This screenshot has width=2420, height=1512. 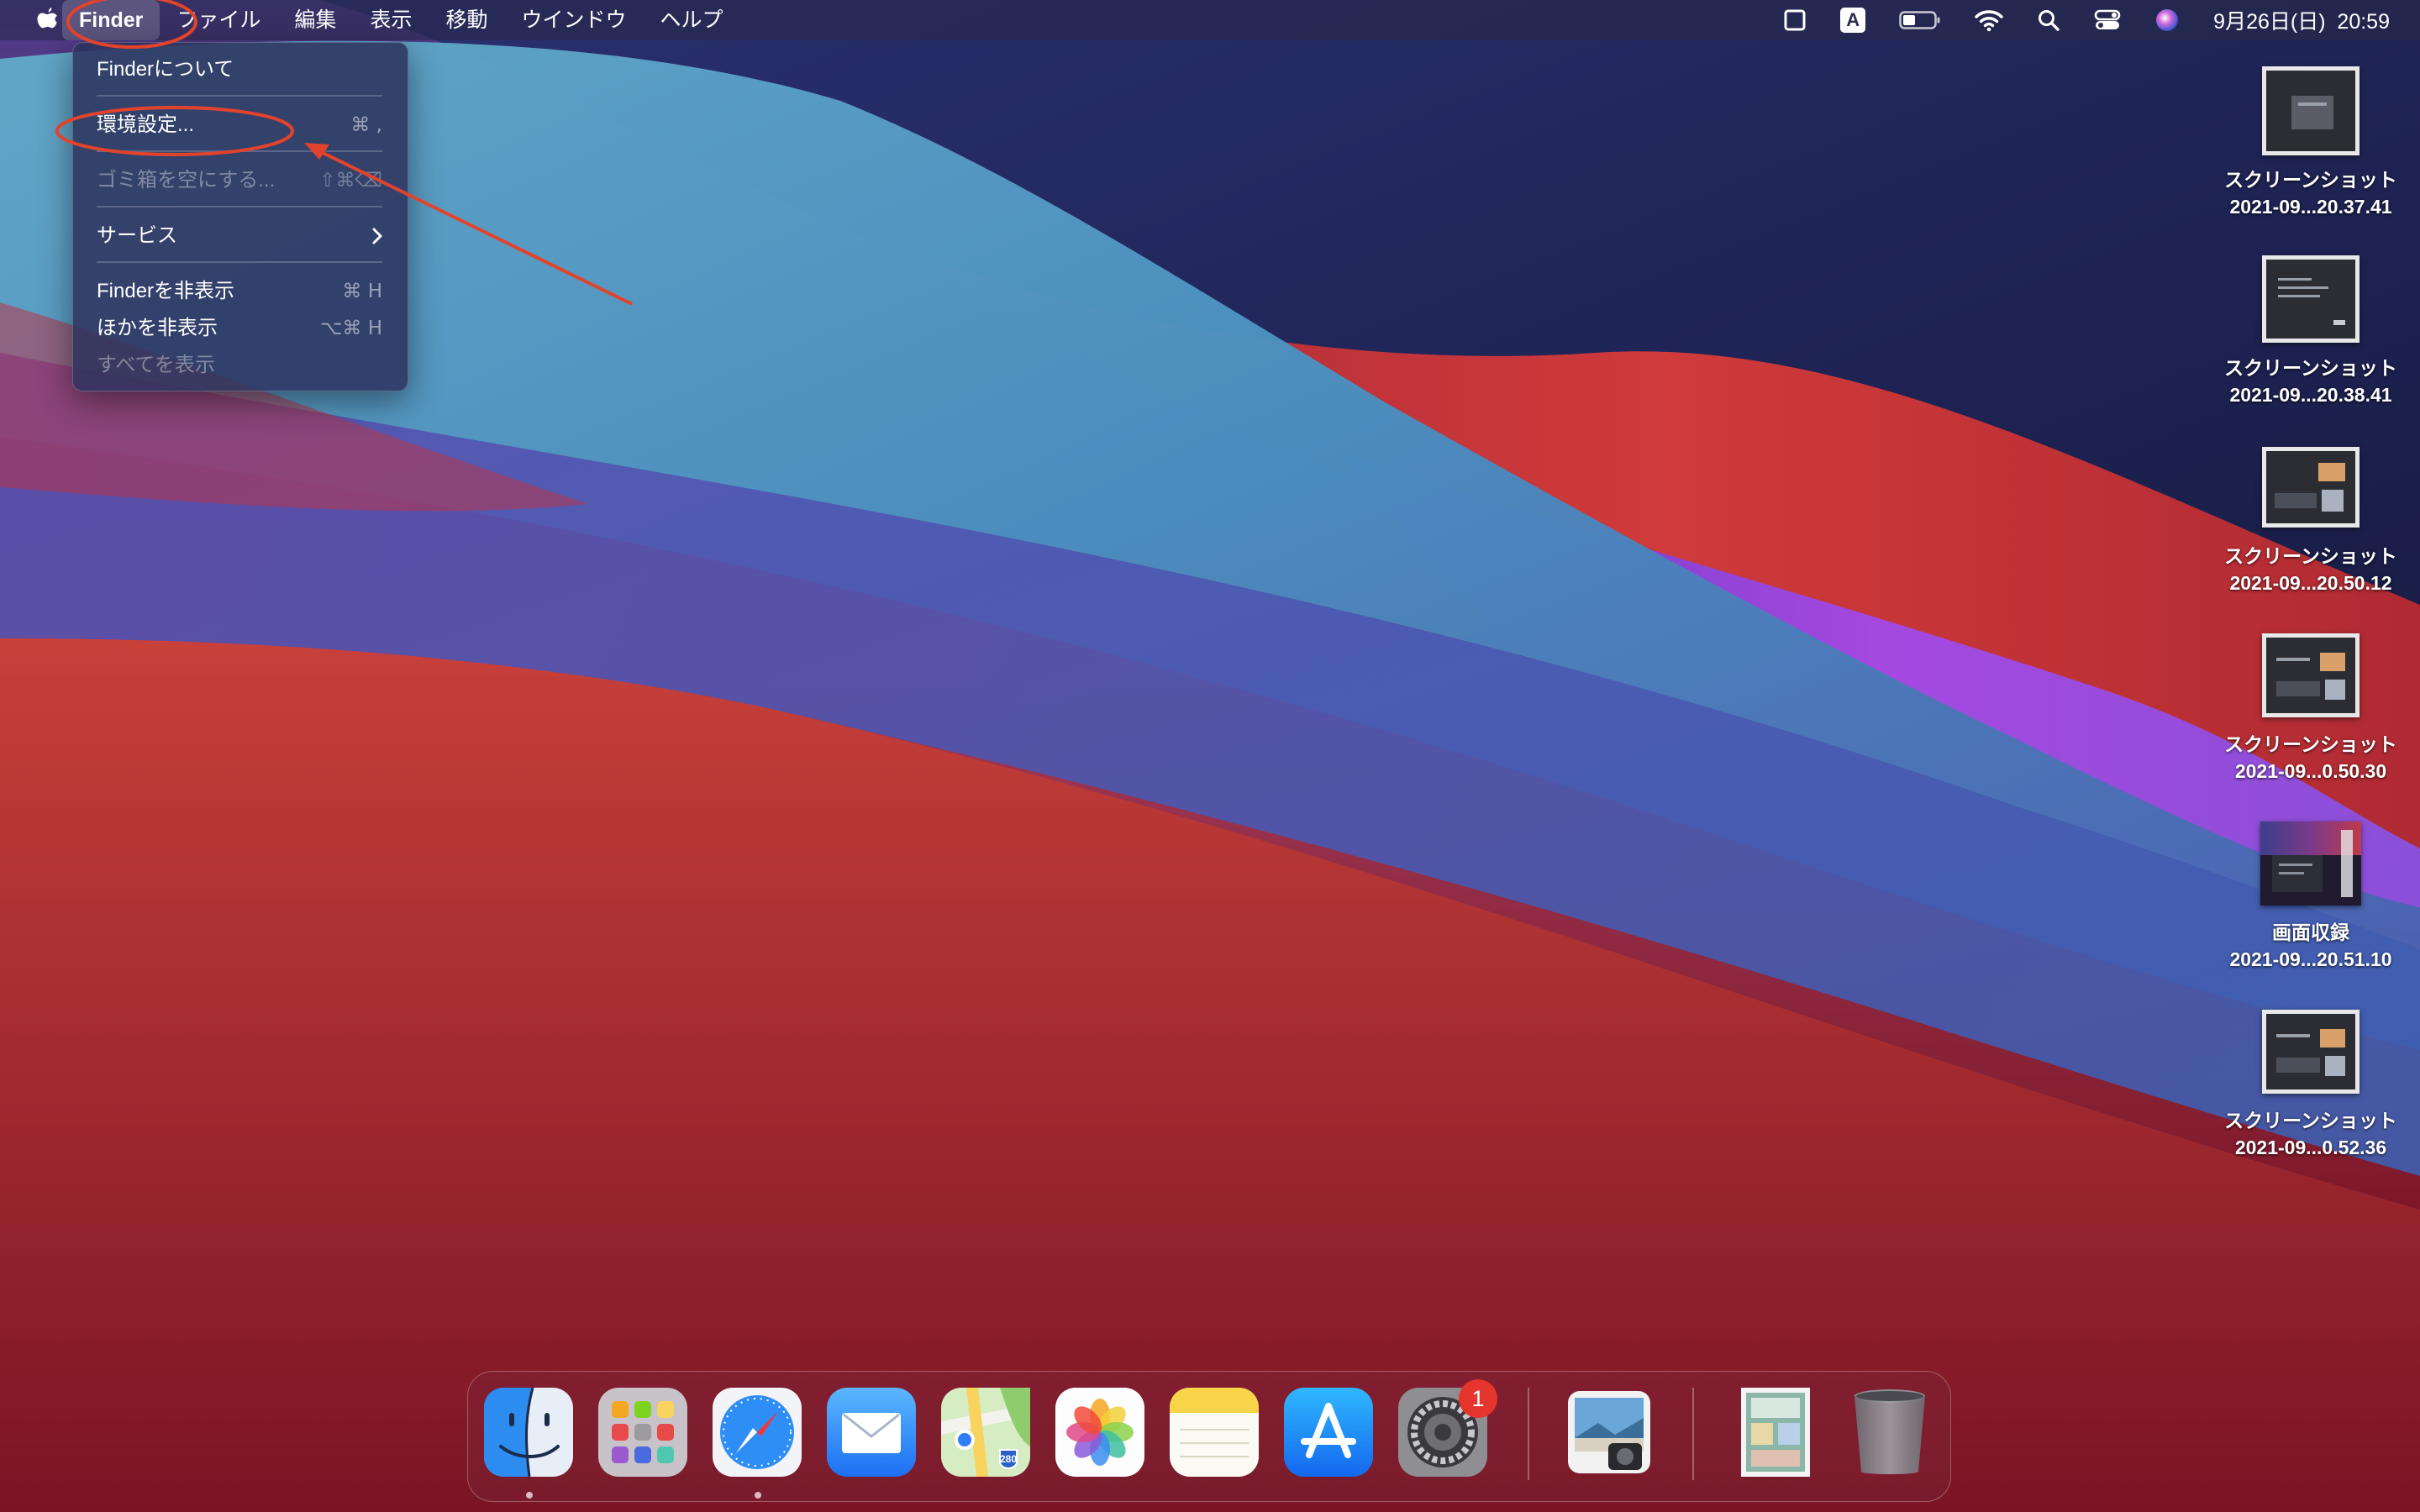 I want to click on menu-help: ヘルプ, so click(x=691, y=20).